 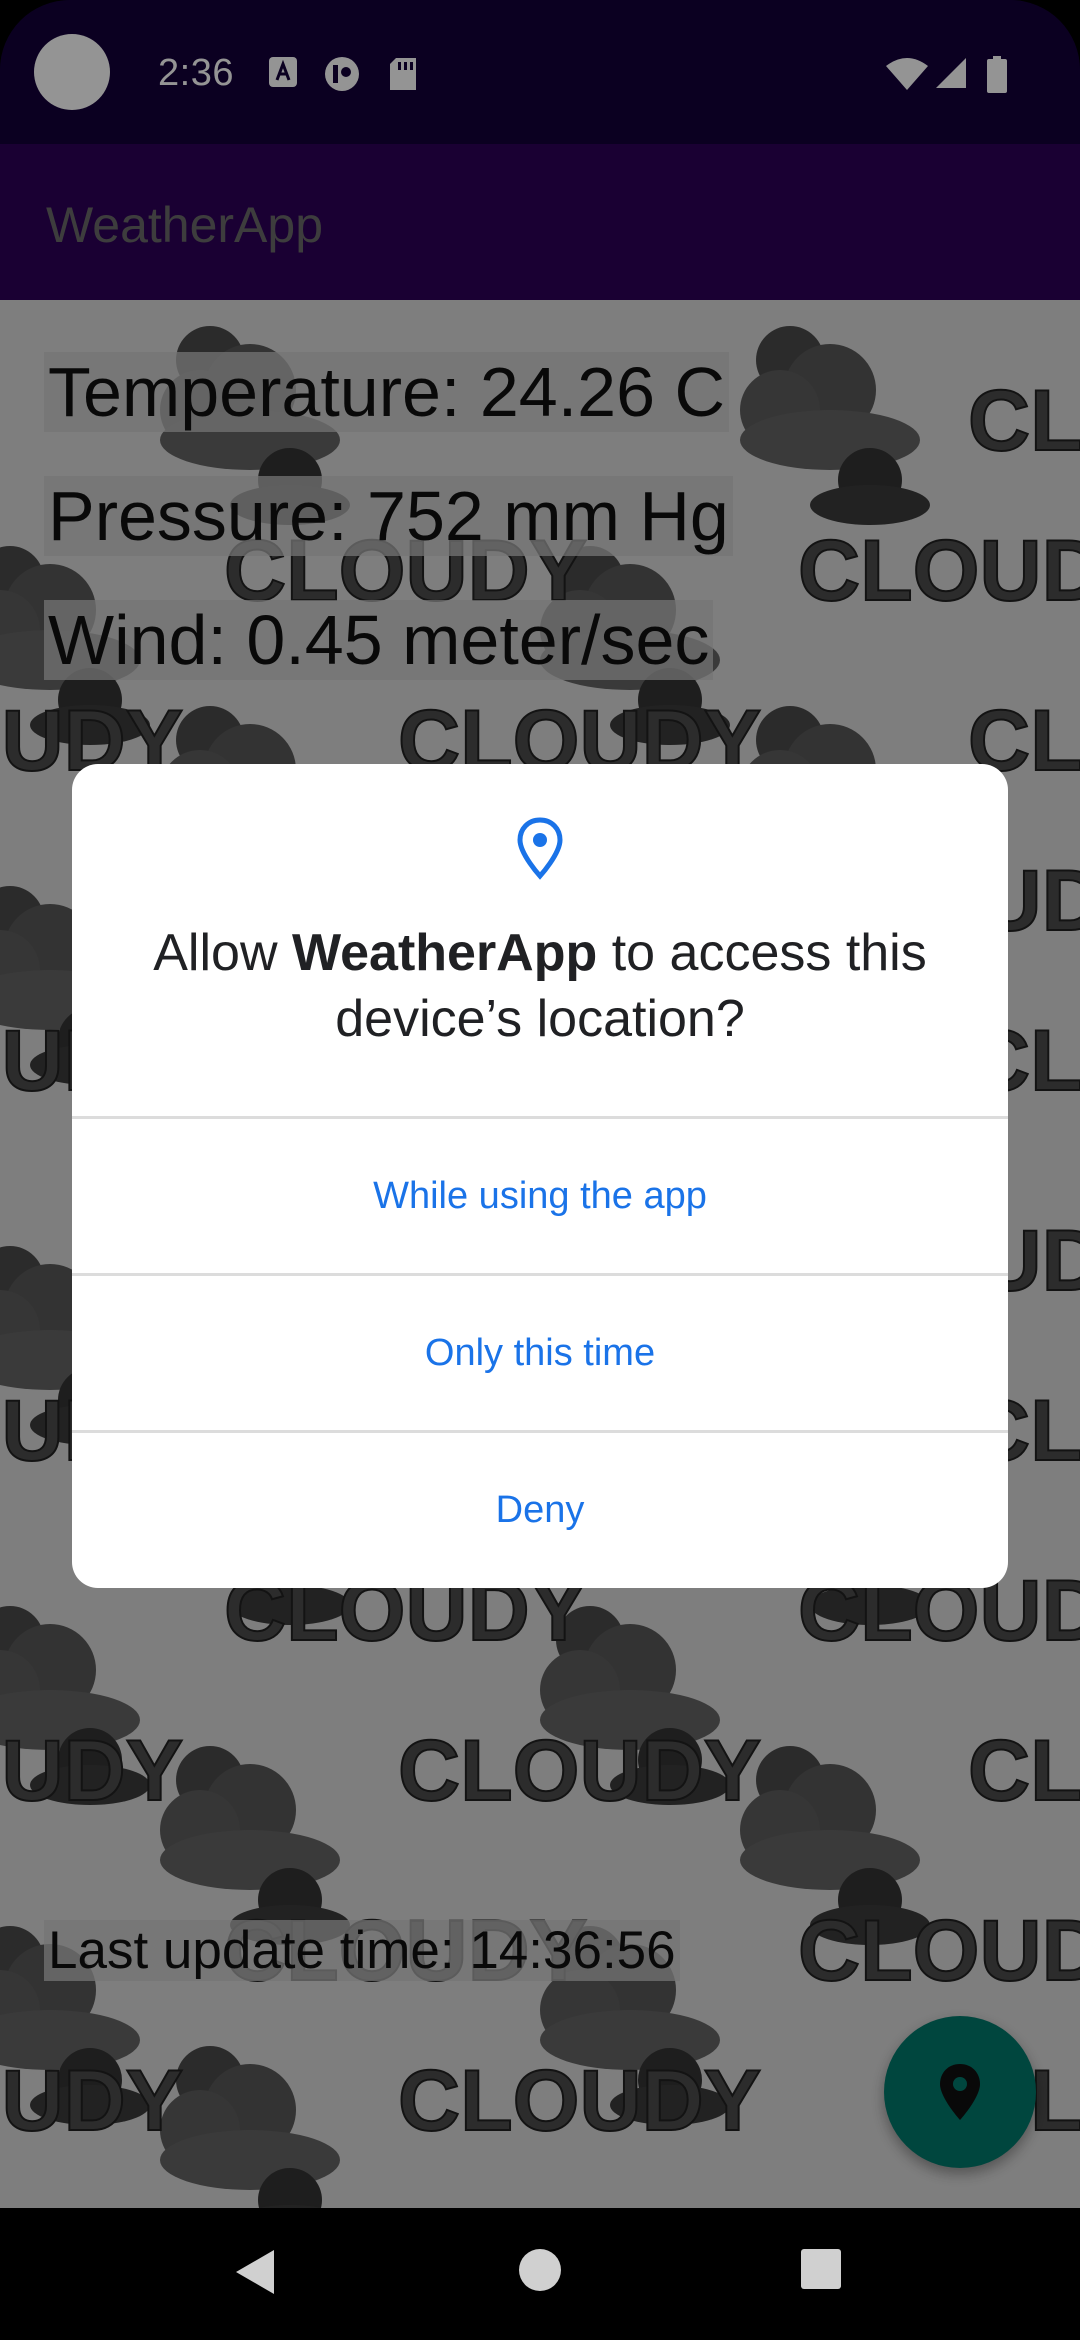 What do you see at coordinates (222, 953) in the screenshot?
I see `dialog-title-prefix: Allow` at bounding box center [222, 953].